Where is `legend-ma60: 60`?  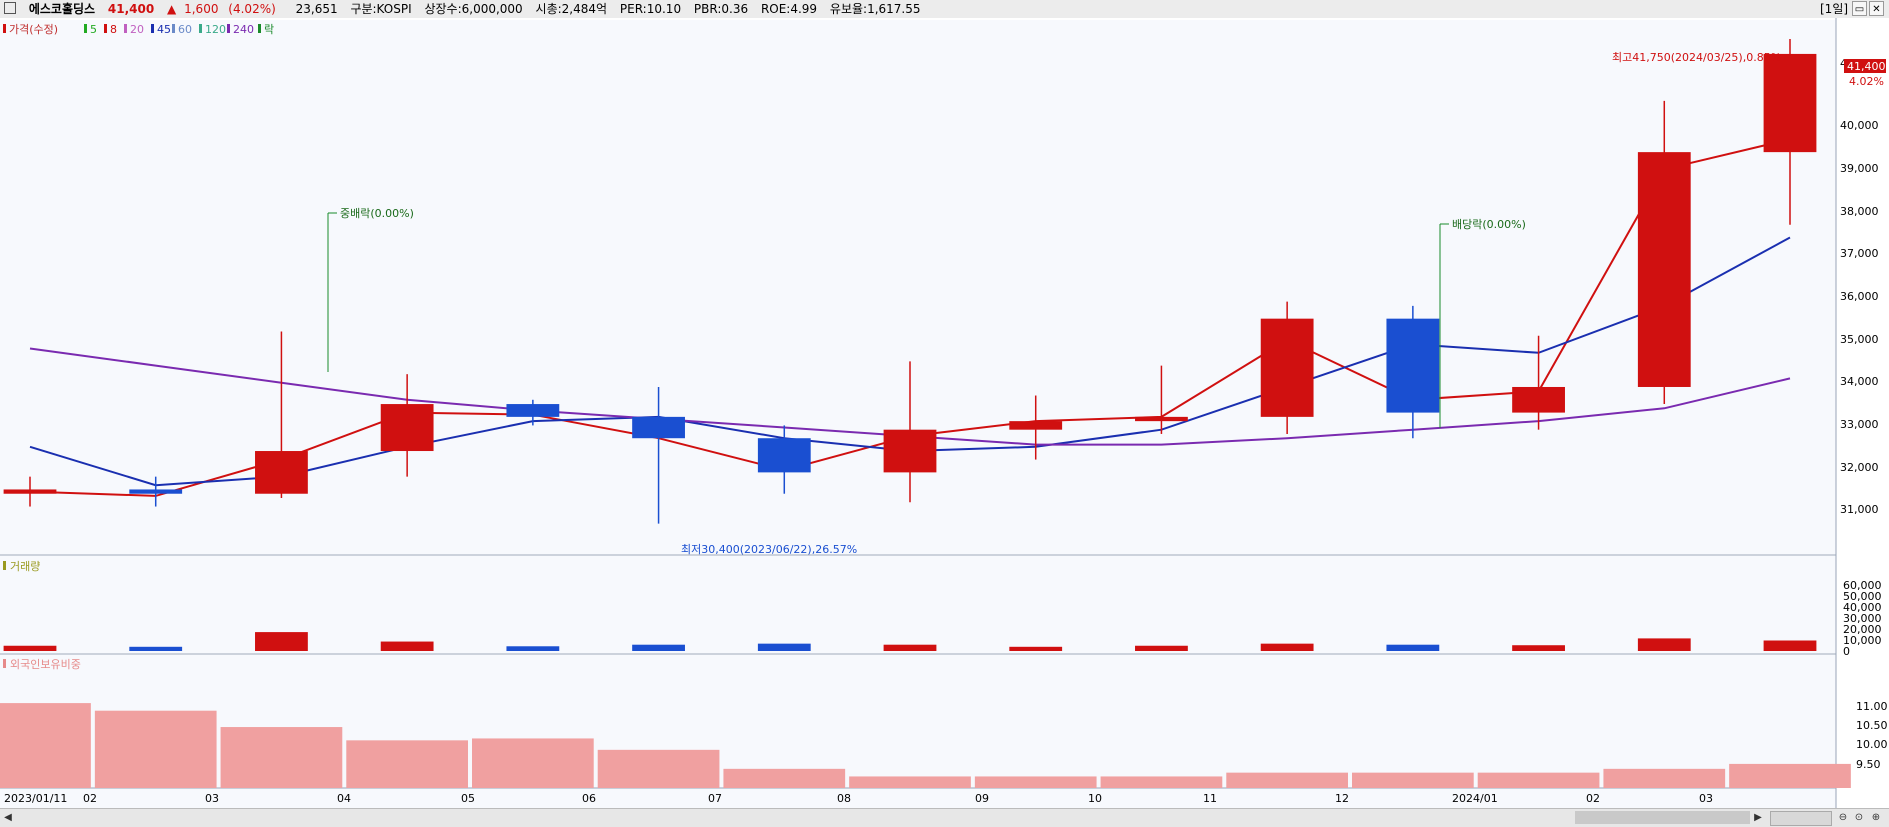
legend-ma60: 60 is located at coordinates (185, 29).